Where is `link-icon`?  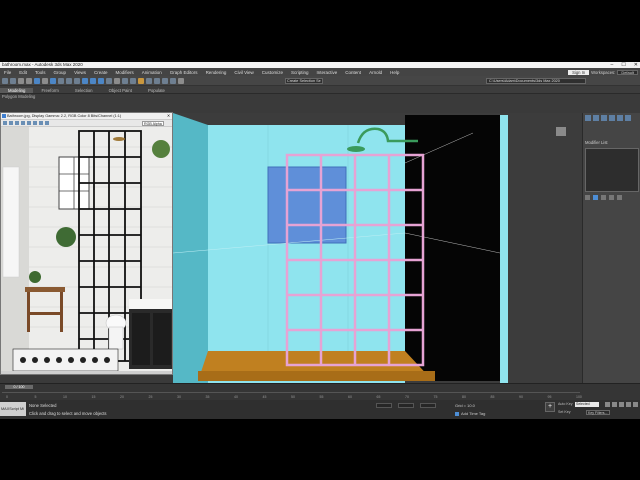 link-icon is located at coordinates (21, 81).